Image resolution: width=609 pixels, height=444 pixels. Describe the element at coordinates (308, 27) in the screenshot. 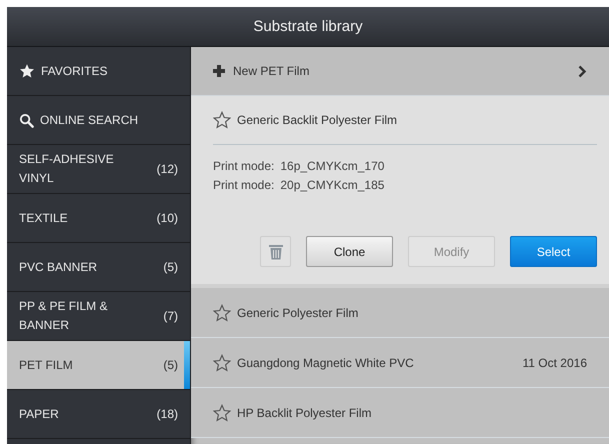

I see `window-title: Substrate library` at that location.